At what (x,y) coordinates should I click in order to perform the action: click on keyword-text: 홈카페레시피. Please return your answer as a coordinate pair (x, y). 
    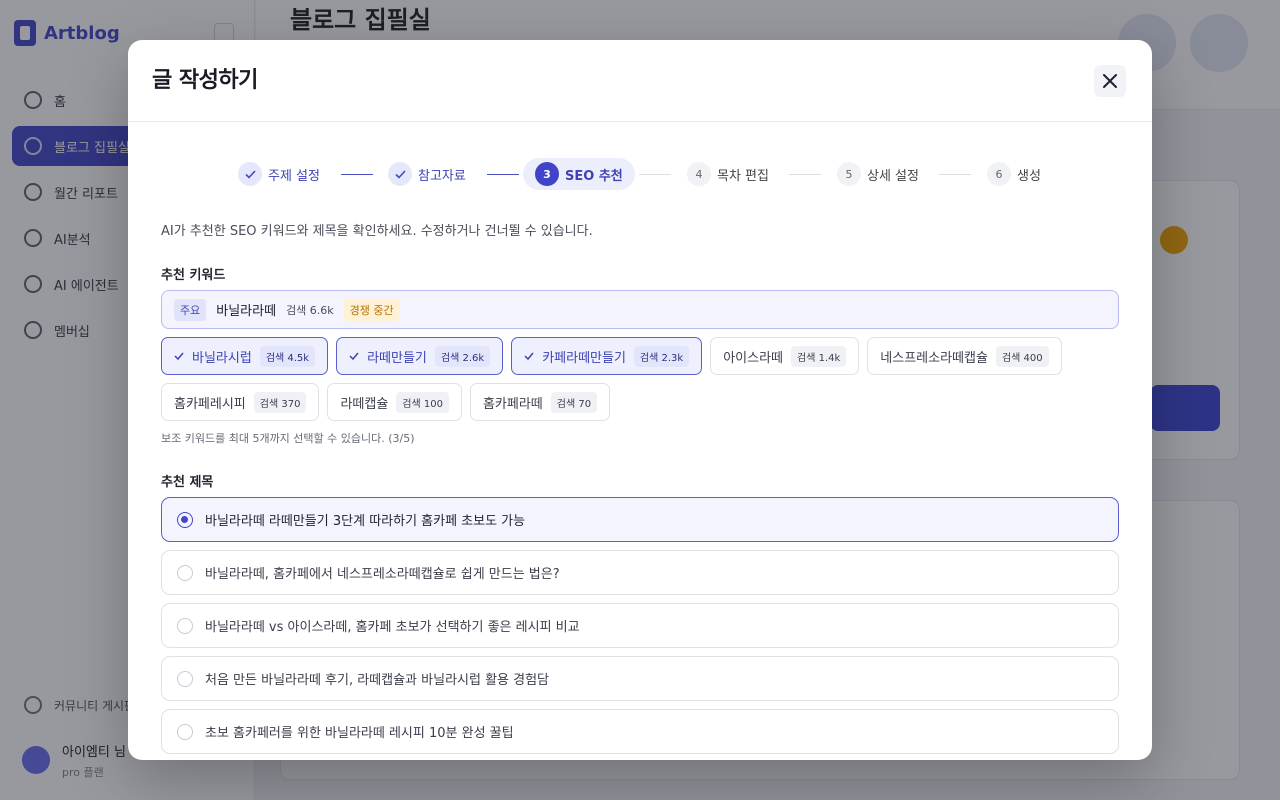
    Looking at the image, I should click on (210, 404).